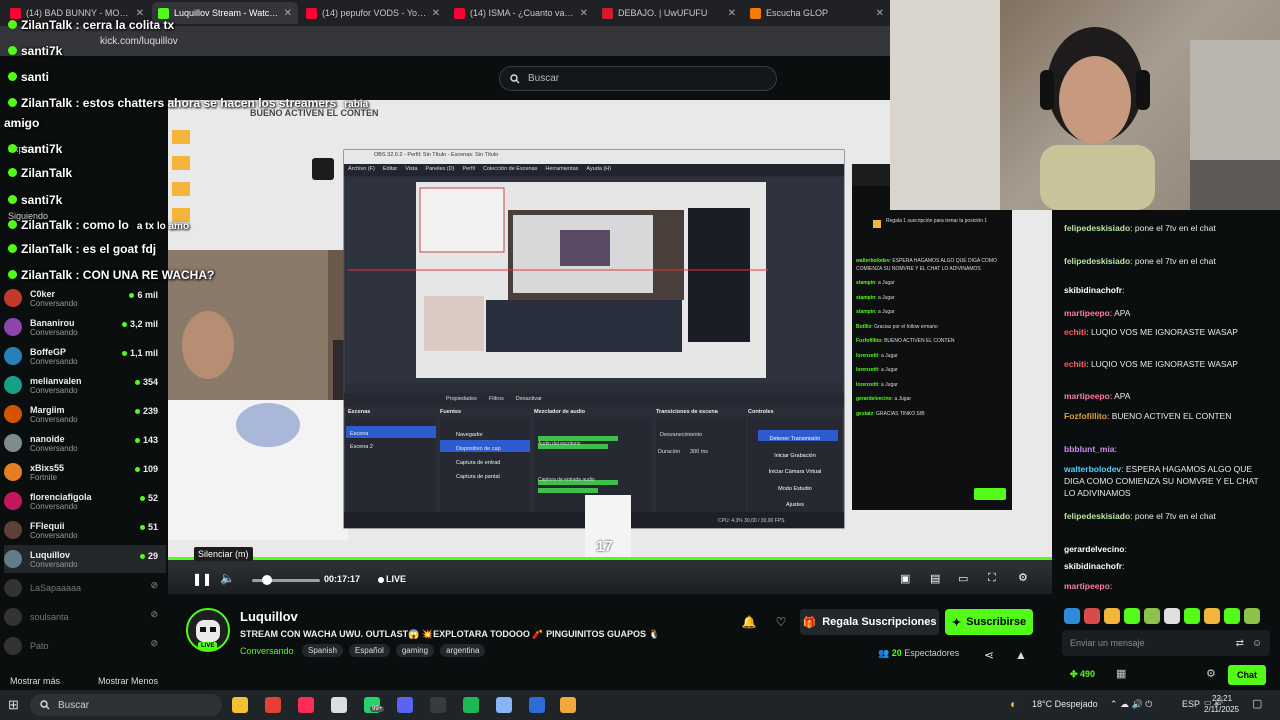 This screenshot has height=720, width=1280. Describe the element at coordinates (1257, 643) in the screenshot. I see `emoji-icon: ☺` at that location.